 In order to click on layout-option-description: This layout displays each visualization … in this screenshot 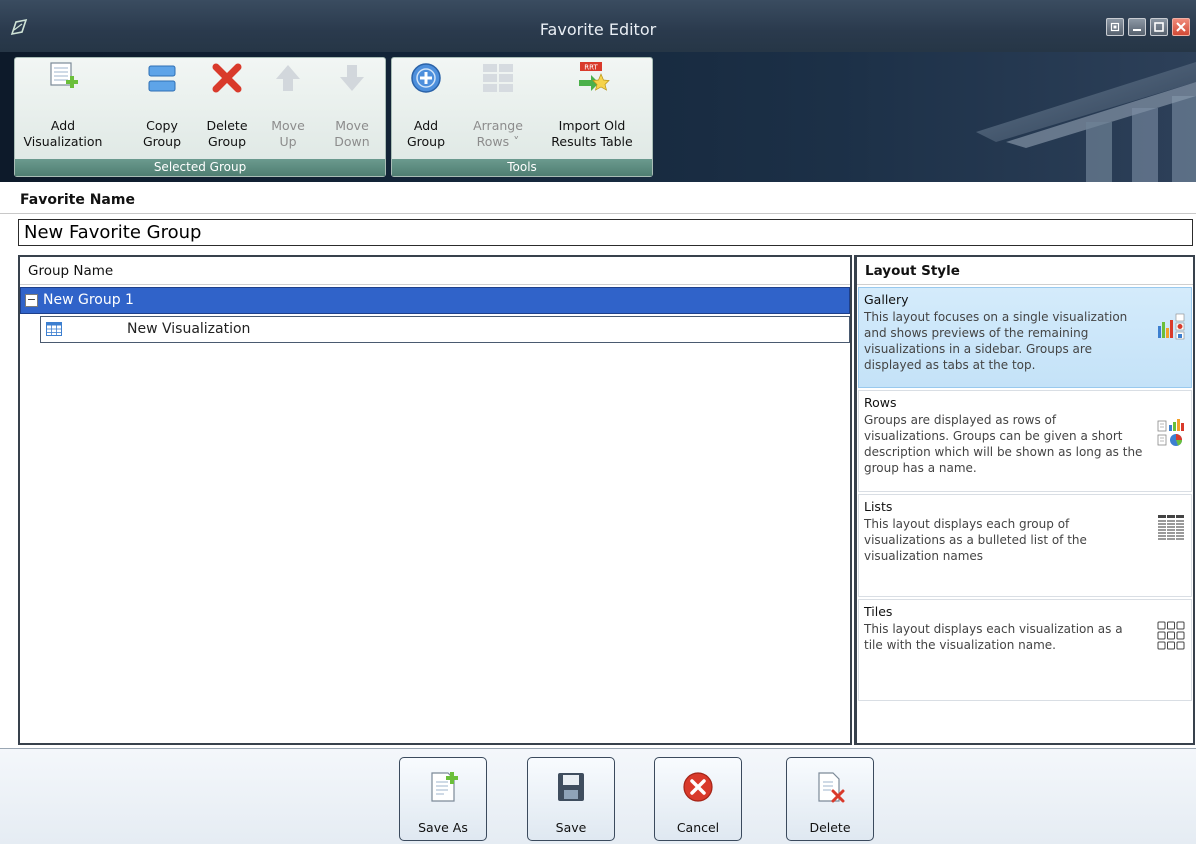, I will do `click(993, 637)`.